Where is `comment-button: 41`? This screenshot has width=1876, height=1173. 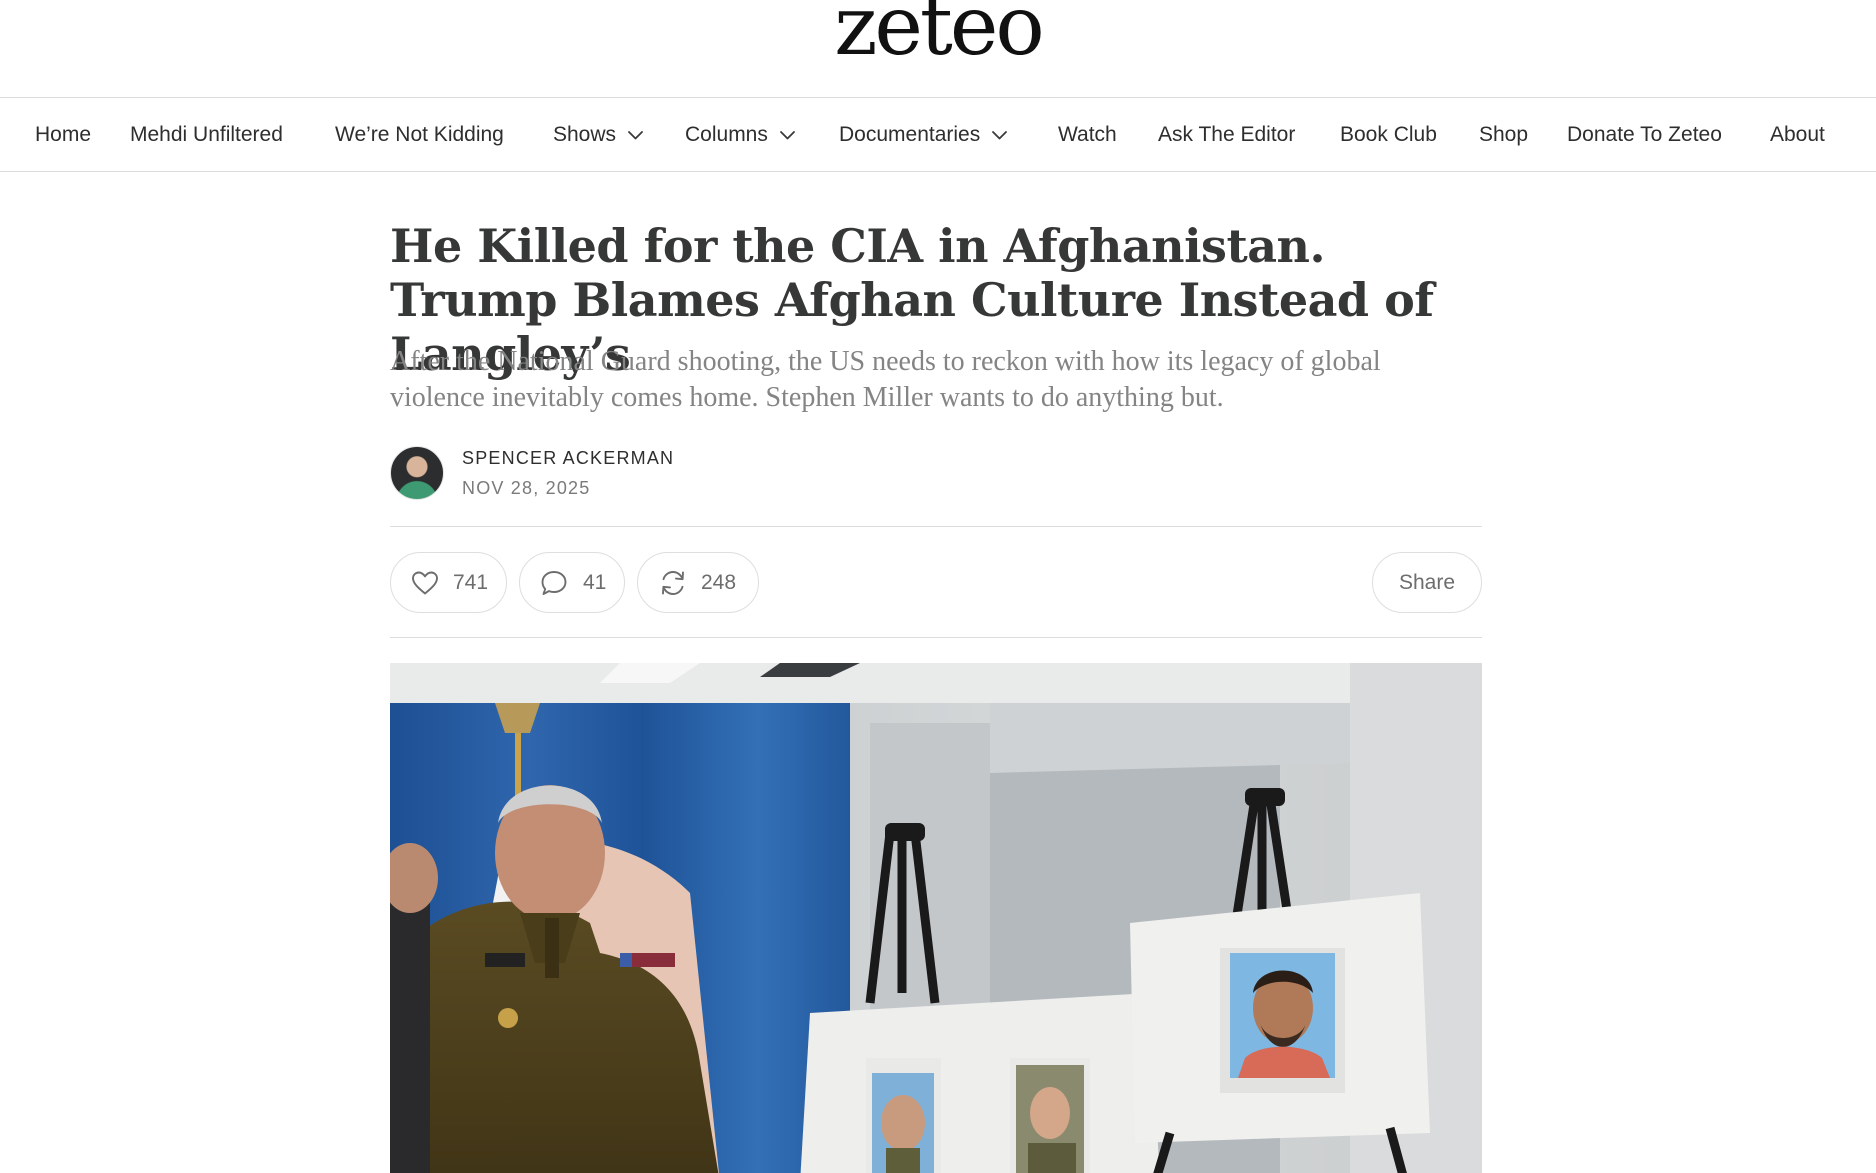 comment-button: 41 is located at coordinates (572, 582).